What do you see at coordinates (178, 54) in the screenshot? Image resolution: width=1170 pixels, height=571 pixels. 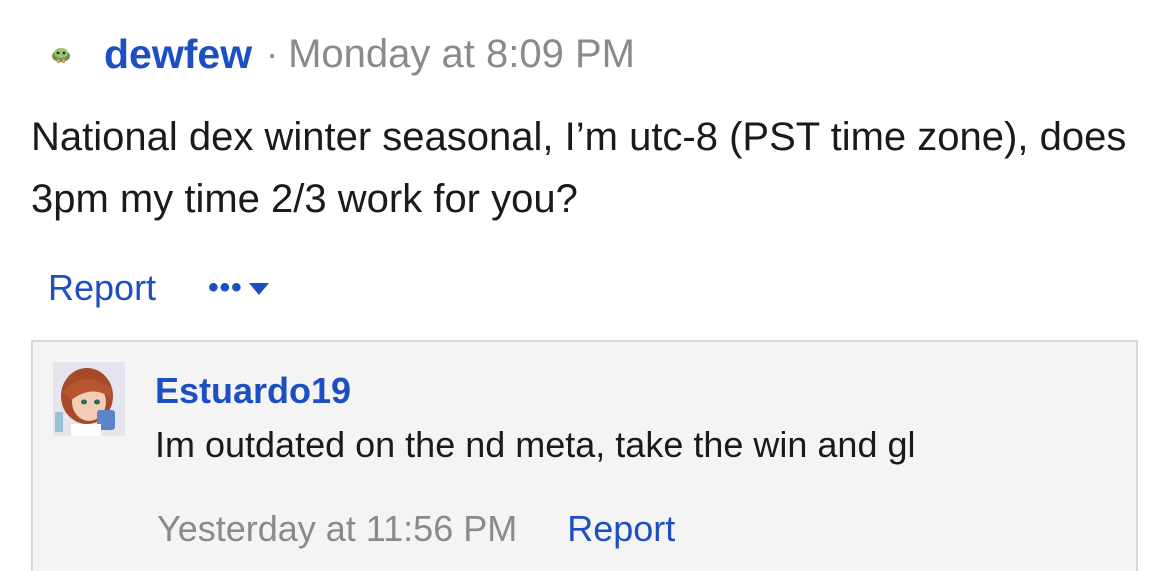 I see `post-username: dewfew` at bounding box center [178, 54].